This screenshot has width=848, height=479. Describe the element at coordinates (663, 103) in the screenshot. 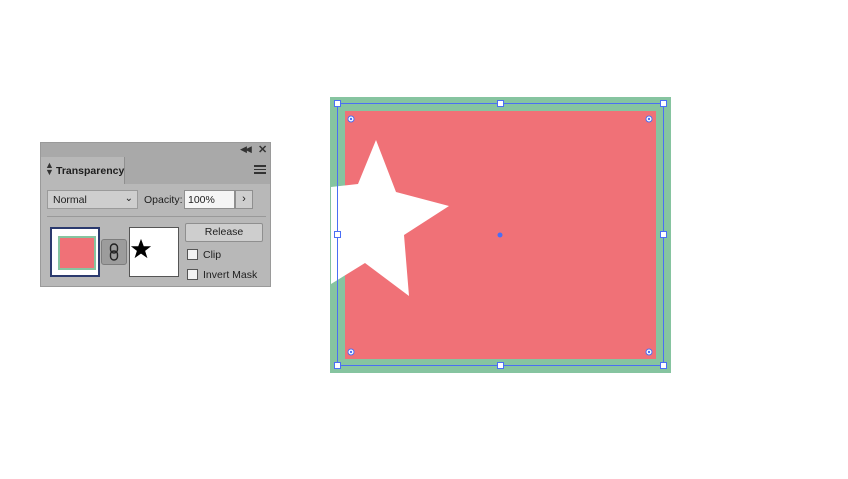

I see `handle-top-right` at that location.